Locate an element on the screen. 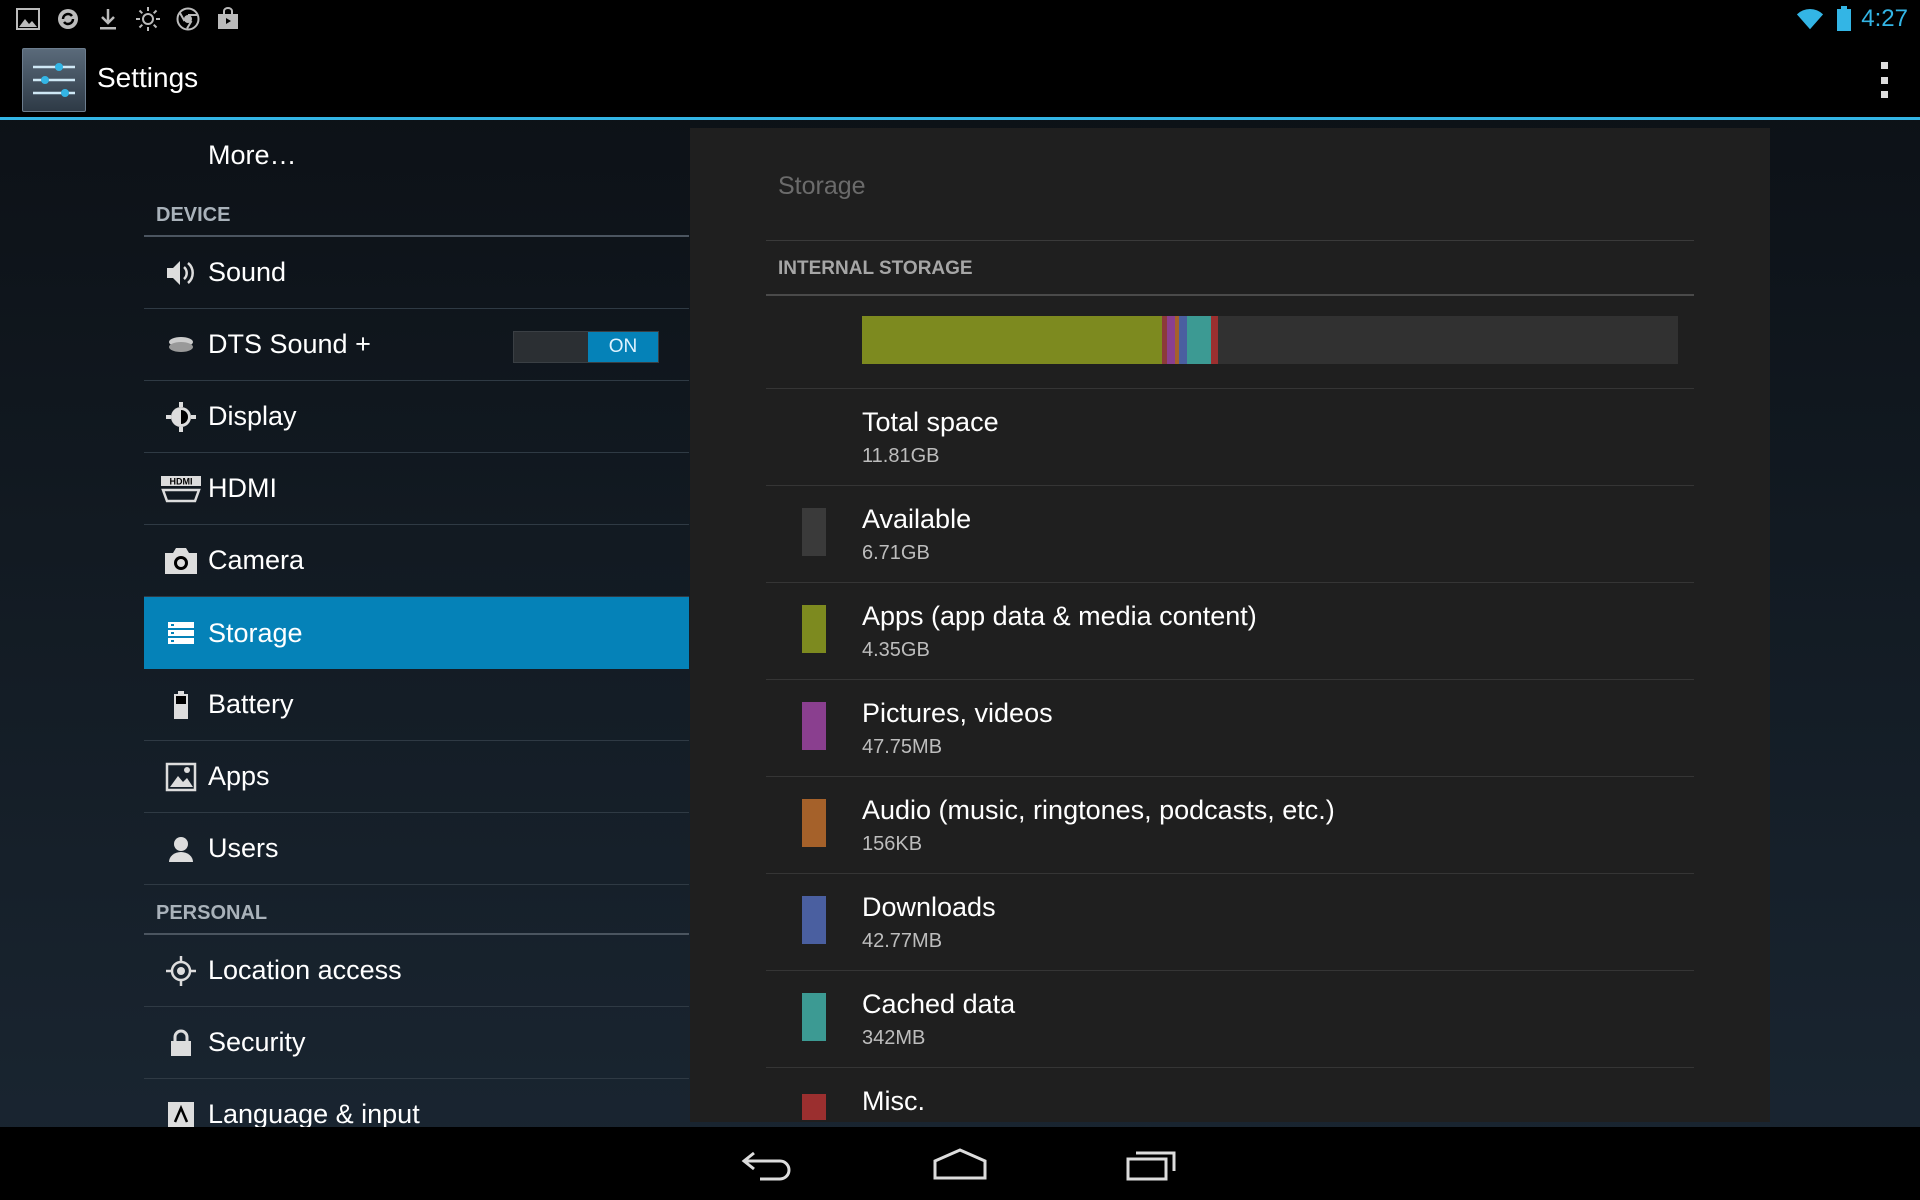 This screenshot has width=1920, height=1200. sidebar-item-language-input: Language & input is located at coordinates (416, 1103).